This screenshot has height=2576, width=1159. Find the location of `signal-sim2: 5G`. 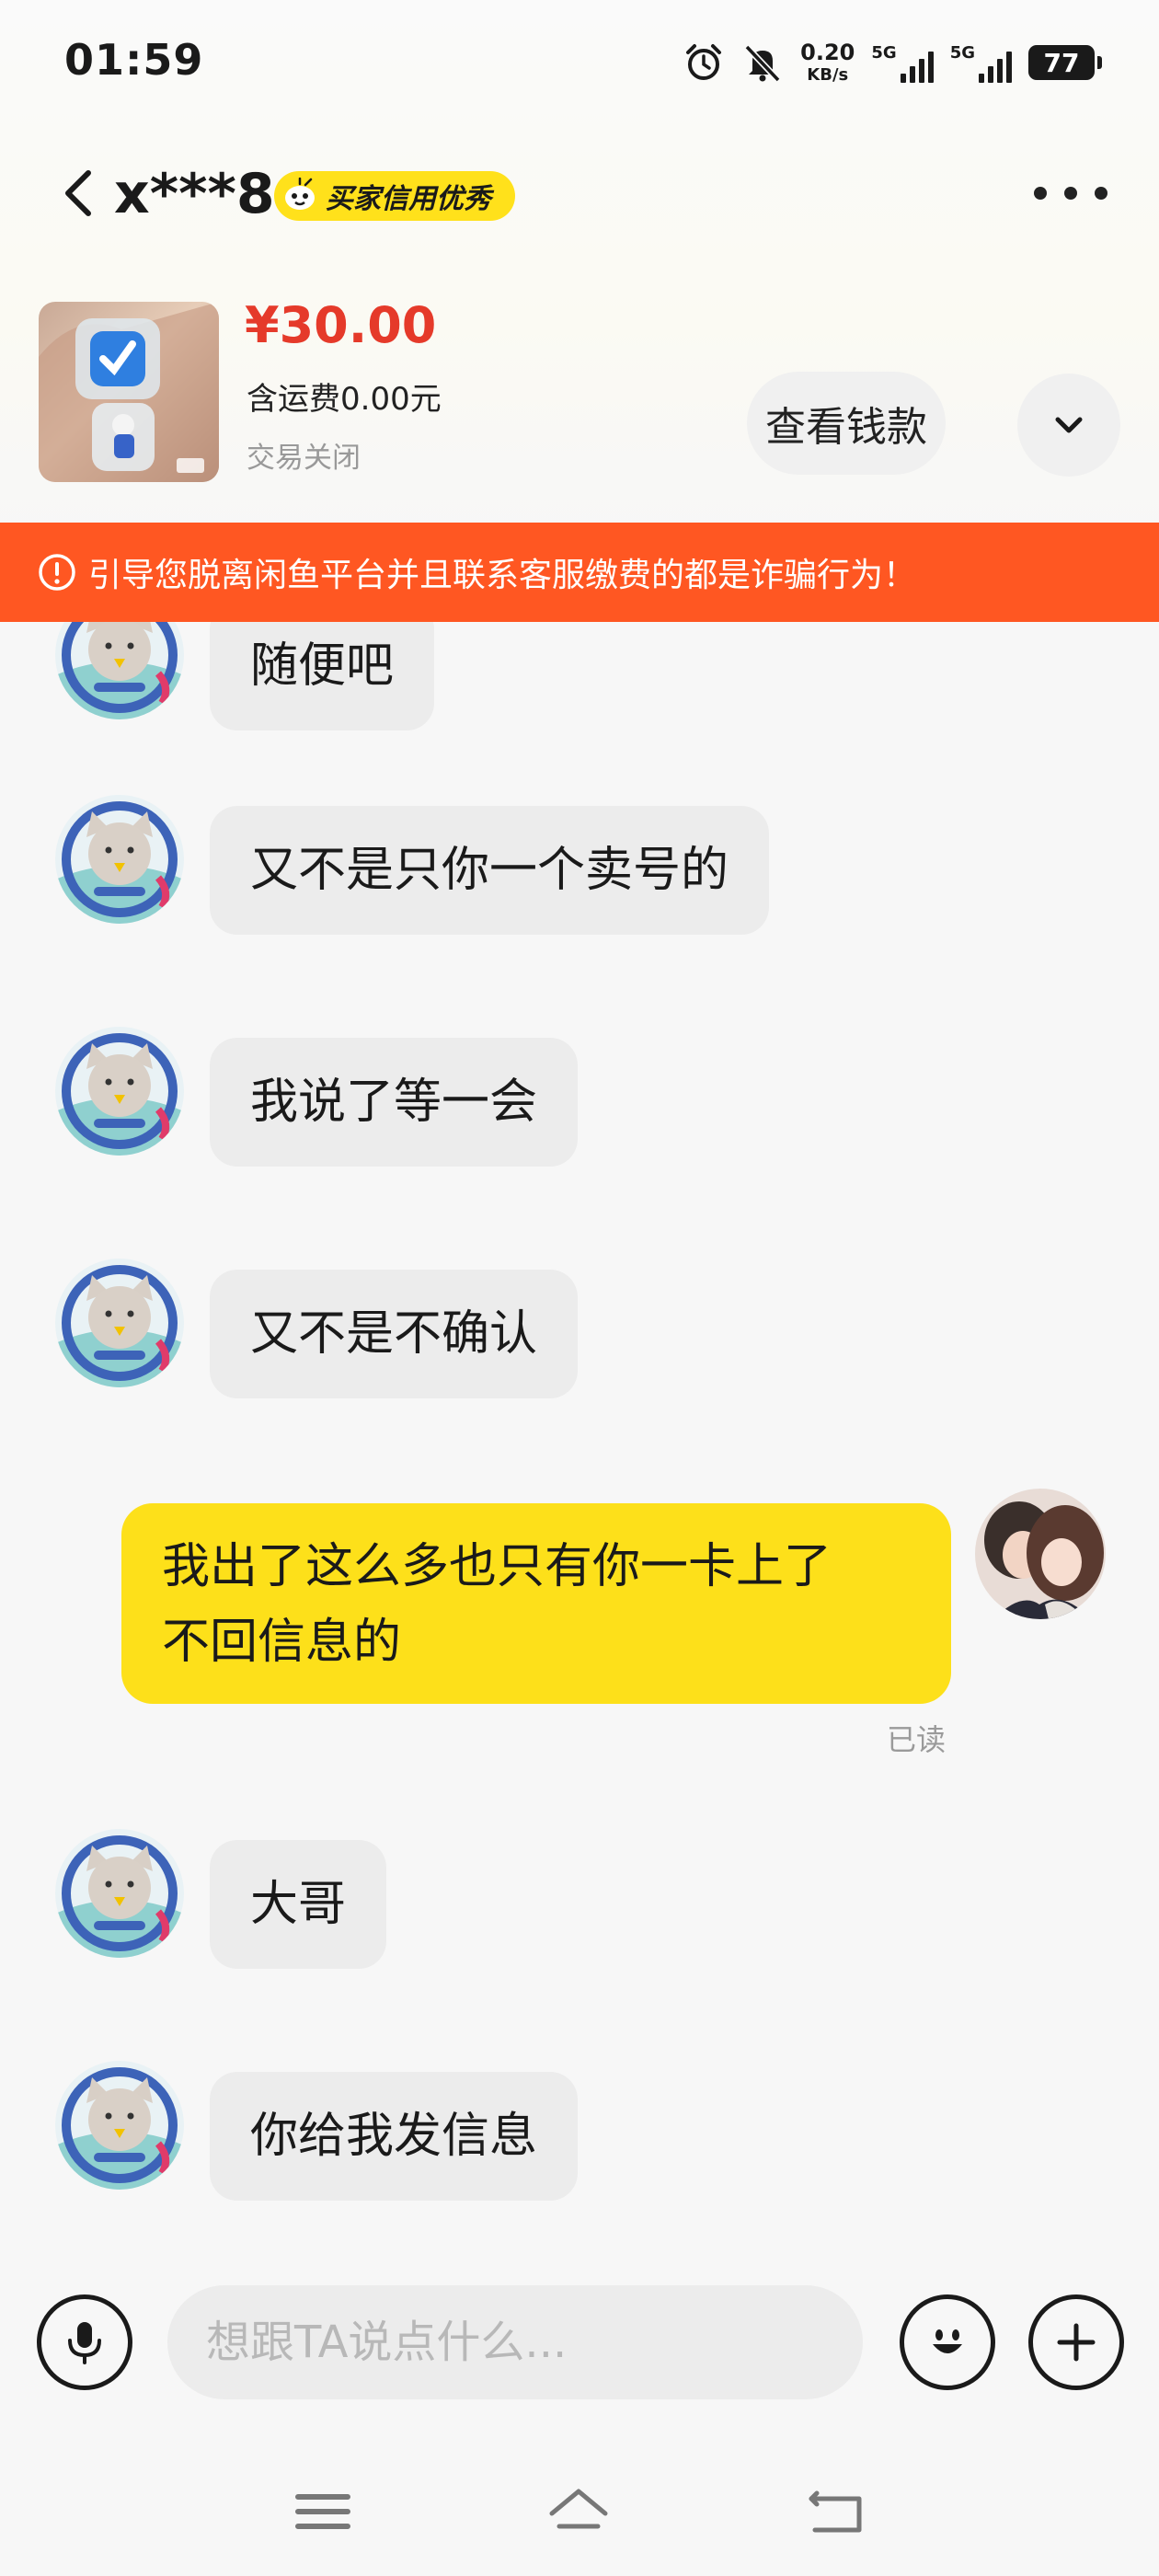

signal-sim2: 5G is located at coordinates (981, 63).